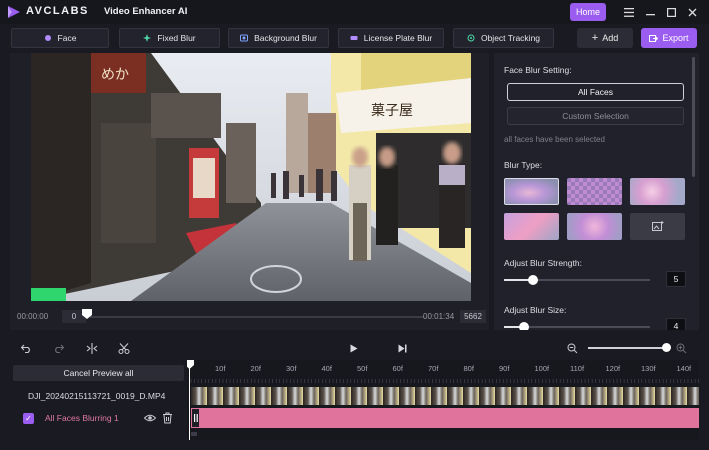 The image size is (709, 450). What do you see at coordinates (595, 116) in the screenshot?
I see `custom-selection-button: Custom Selection` at bounding box center [595, 116].